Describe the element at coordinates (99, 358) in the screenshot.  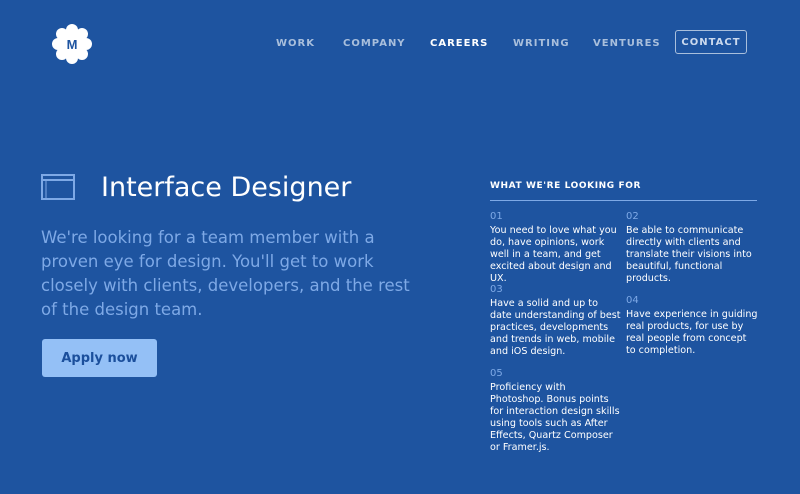
I see `apply-now-button: Apply now` at that location.